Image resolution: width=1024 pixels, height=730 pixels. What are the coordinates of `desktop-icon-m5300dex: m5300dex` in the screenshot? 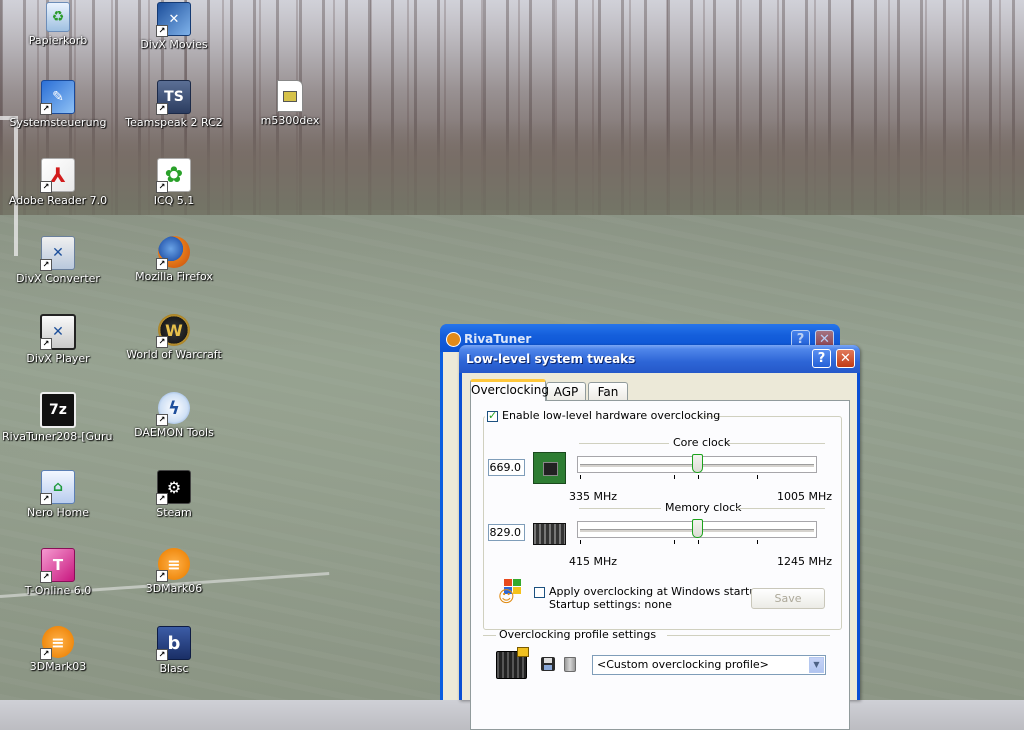 It's located at (290, 103).